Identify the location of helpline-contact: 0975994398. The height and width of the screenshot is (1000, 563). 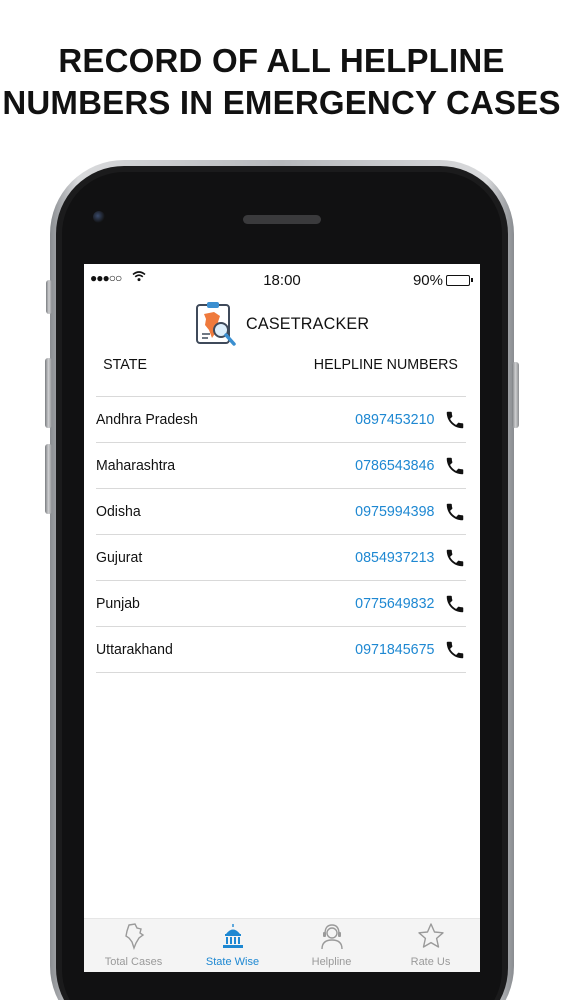
(408, 512).